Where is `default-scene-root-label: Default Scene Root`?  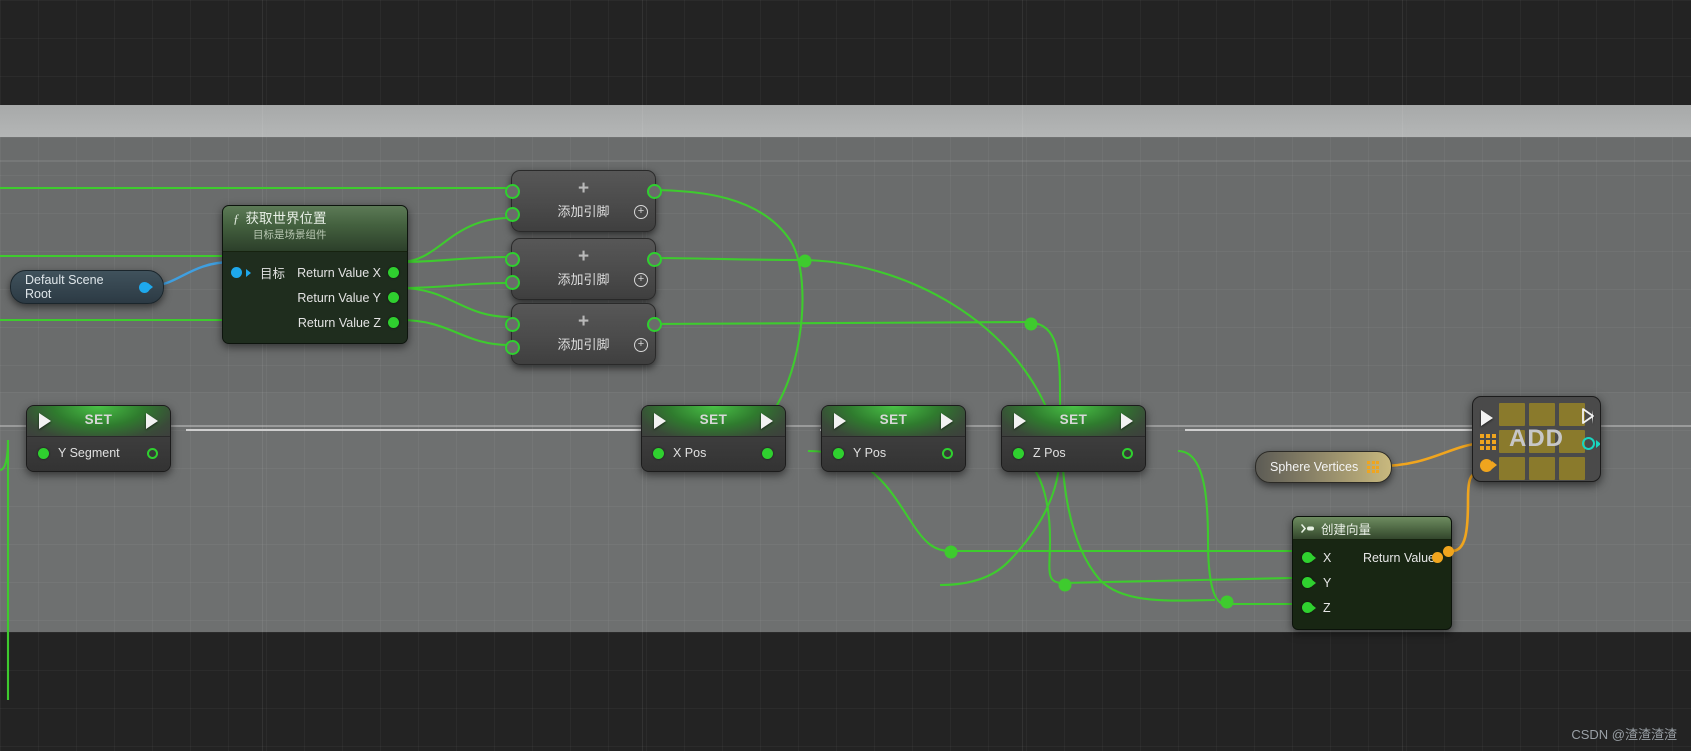
default-scene-root-label: Default Scene Root is located at coordinates (64, 287).